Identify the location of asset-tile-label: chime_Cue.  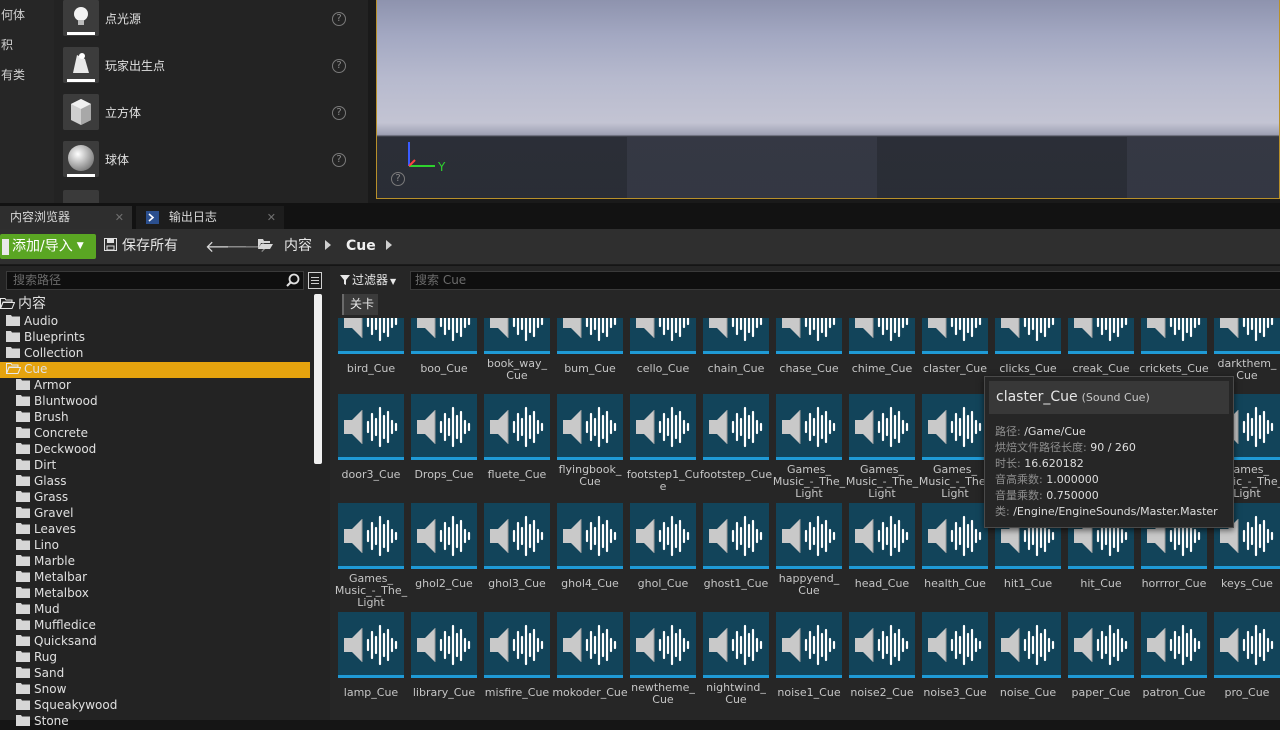
(882, 368).